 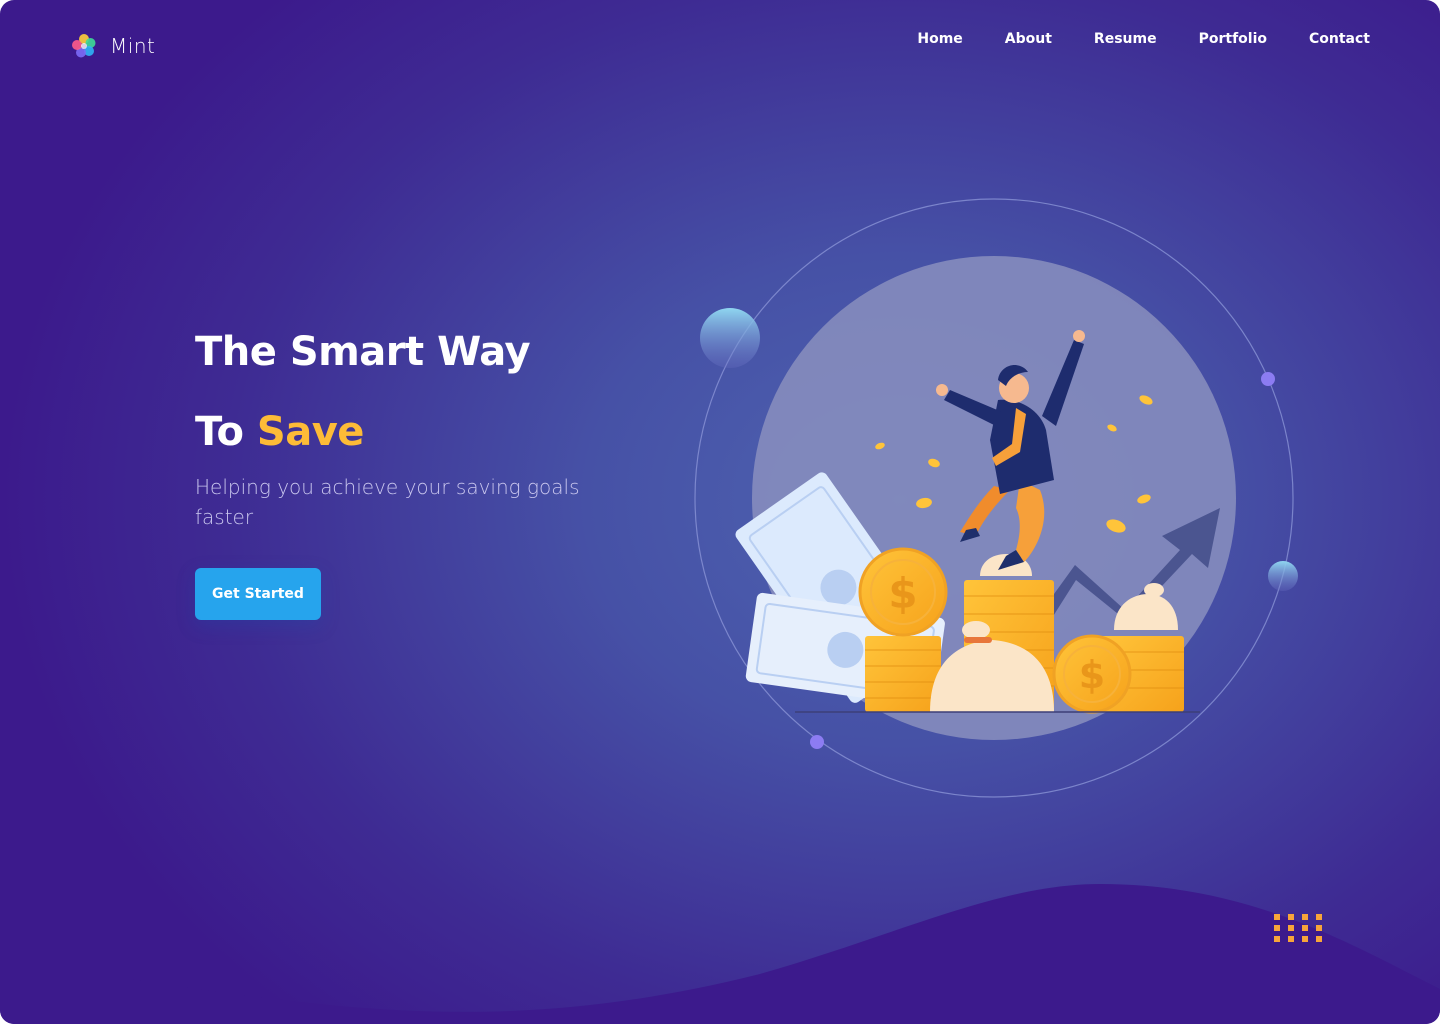 What do you see at coordinates (310, 432) in the screenshot?
I see `hero-title-accent: Save` at bounding box center [310, 432].